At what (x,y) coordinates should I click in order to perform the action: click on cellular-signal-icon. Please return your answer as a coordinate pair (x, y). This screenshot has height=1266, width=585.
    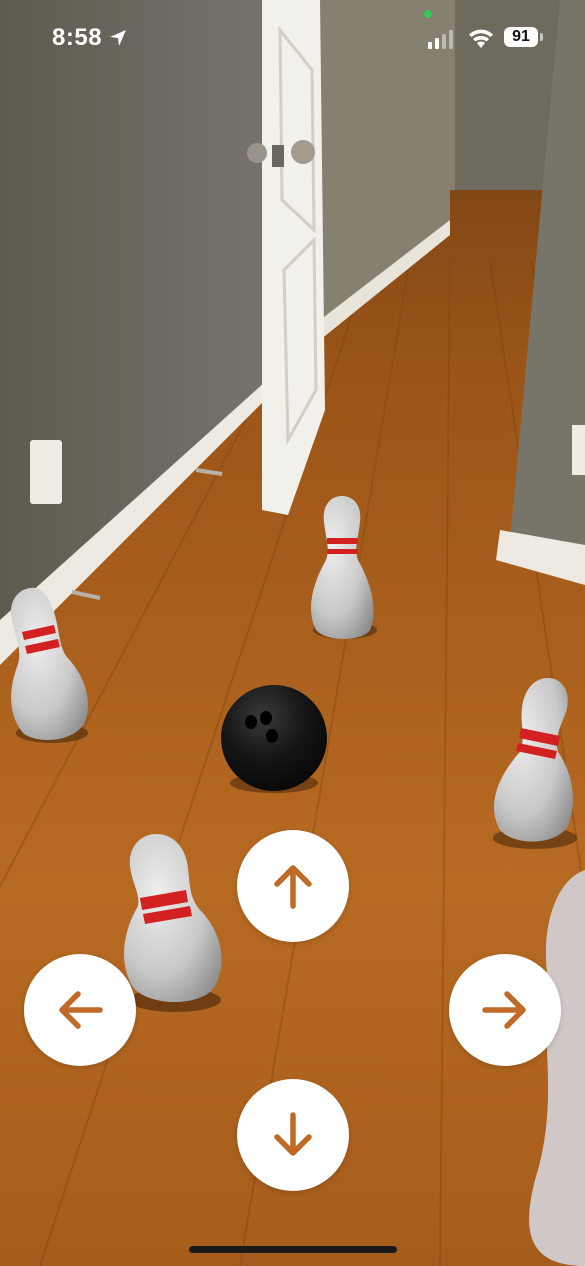
    Looking at the image, I should click on (440, 39).